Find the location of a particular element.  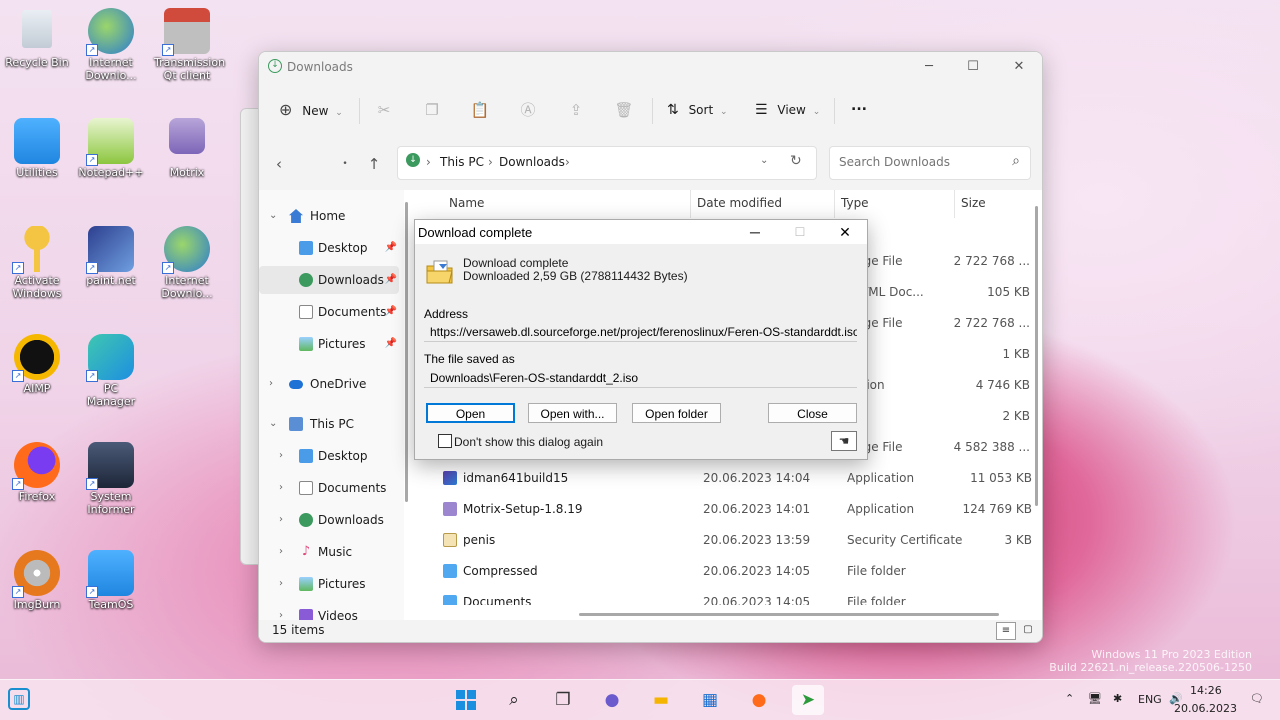

breadcrumb-this-pc: This PC is located at coordinates (462, 162).